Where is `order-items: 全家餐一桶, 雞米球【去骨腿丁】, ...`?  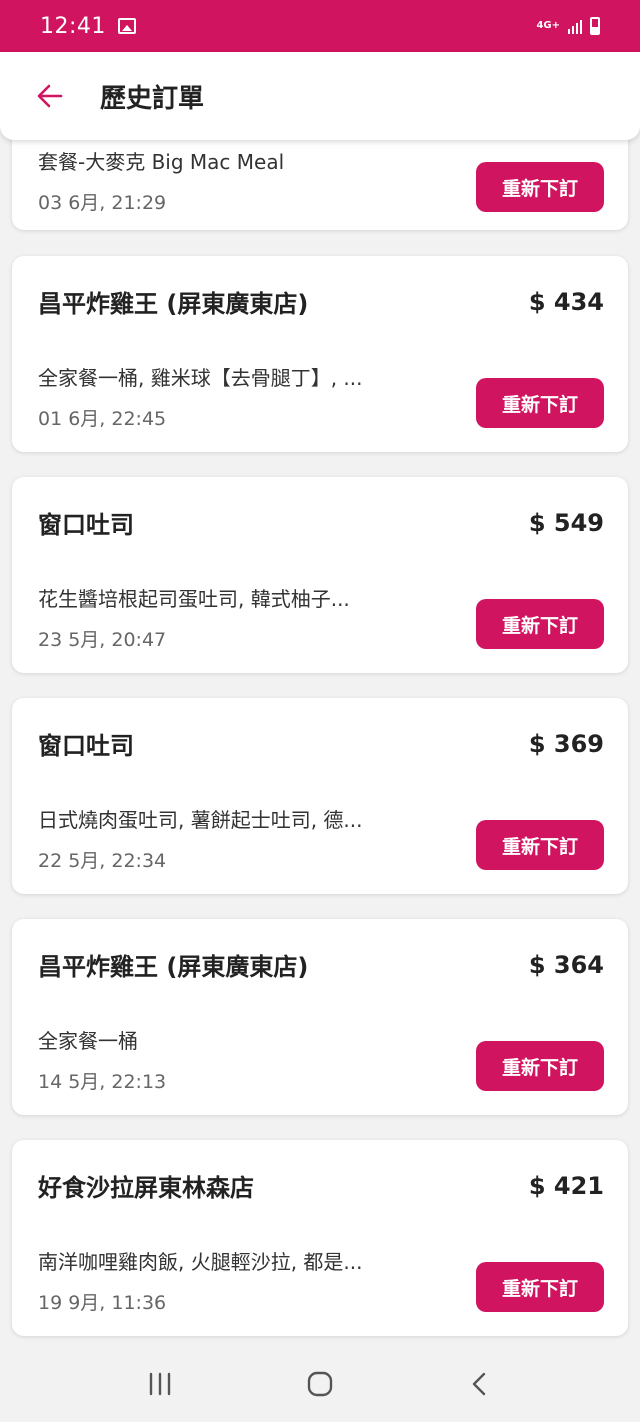
order-items: 全家餐一桶, 雞米球【去骨腿丁】, ... is located at coordinates (200, 378).